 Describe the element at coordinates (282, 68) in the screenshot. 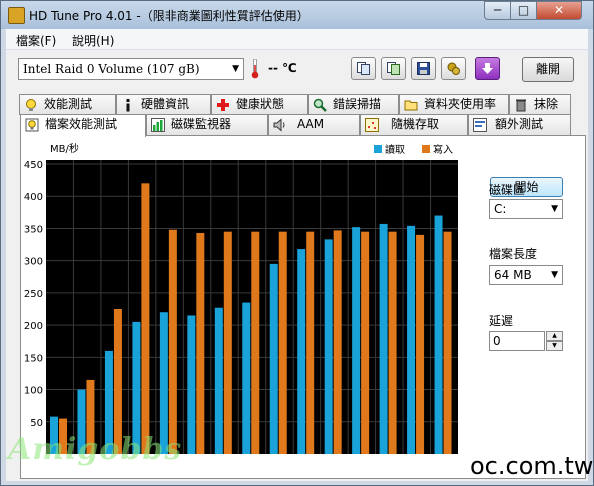

I see `temperature-readout: -- ℃` at that location.